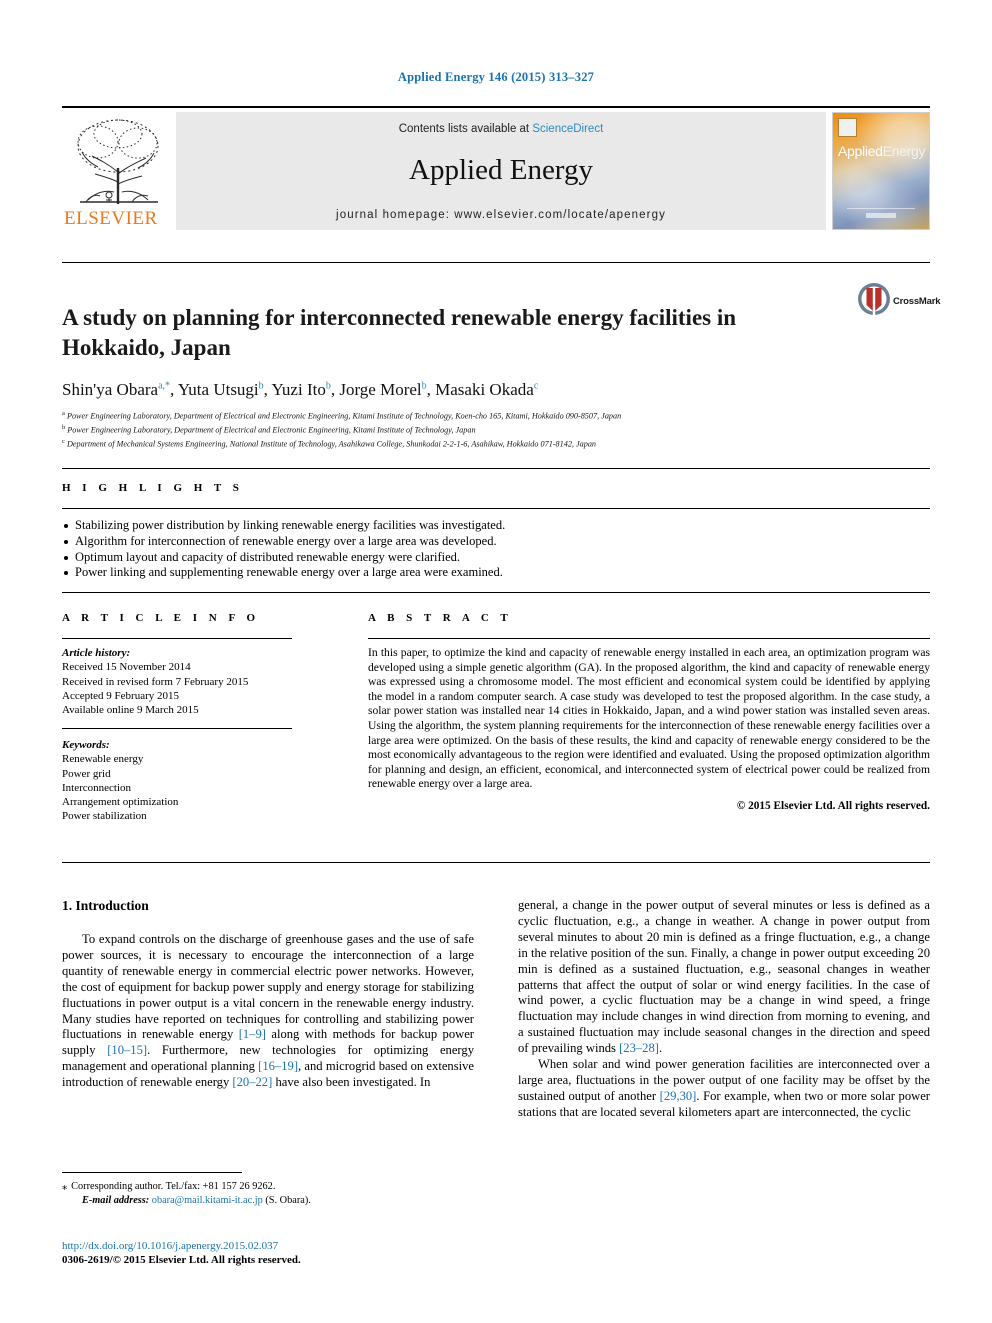  I want to click on elsevier-wordmark: ELSEVIER, so click(111, 218).